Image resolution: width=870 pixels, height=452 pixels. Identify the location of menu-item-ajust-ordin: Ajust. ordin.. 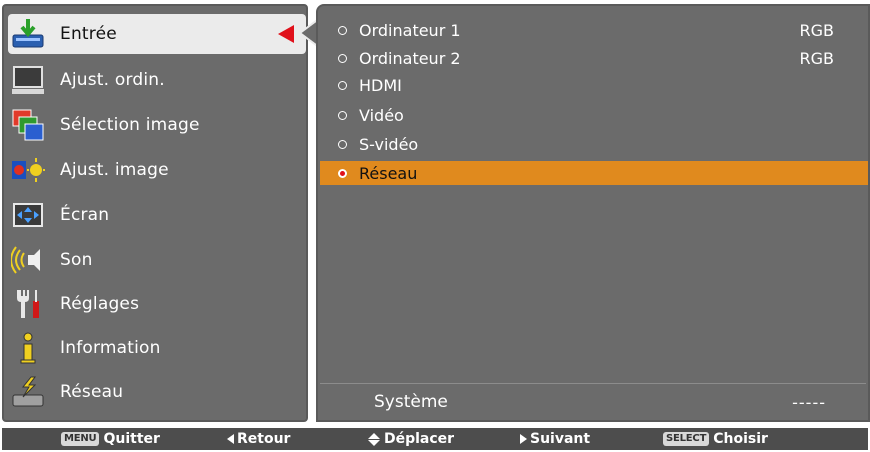
(157, 80).